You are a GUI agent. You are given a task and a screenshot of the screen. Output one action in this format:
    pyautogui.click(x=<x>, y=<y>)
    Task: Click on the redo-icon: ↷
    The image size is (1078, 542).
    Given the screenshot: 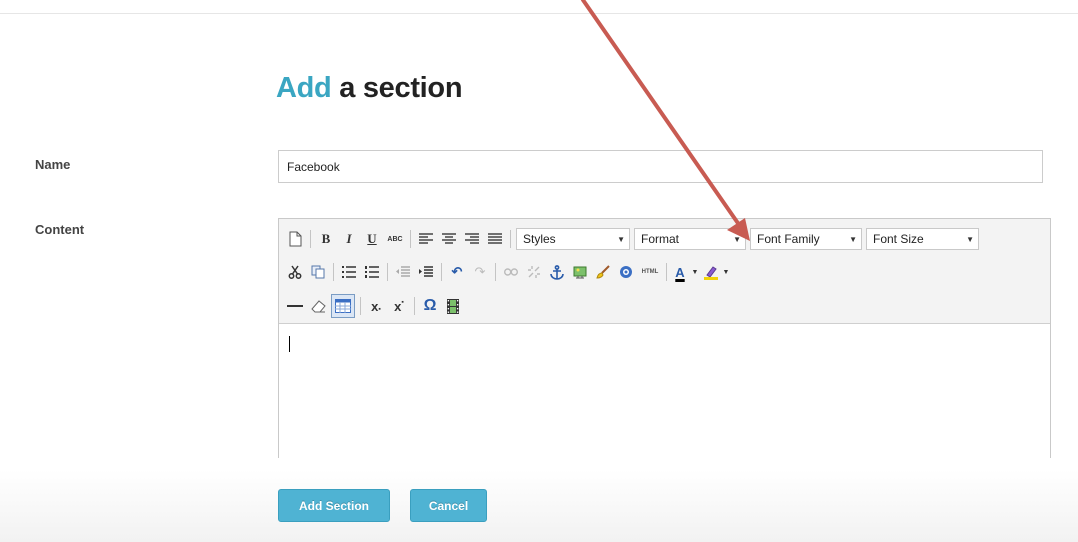 What is the action you would take?
    pyautogui.click(x=480, y=272)
    